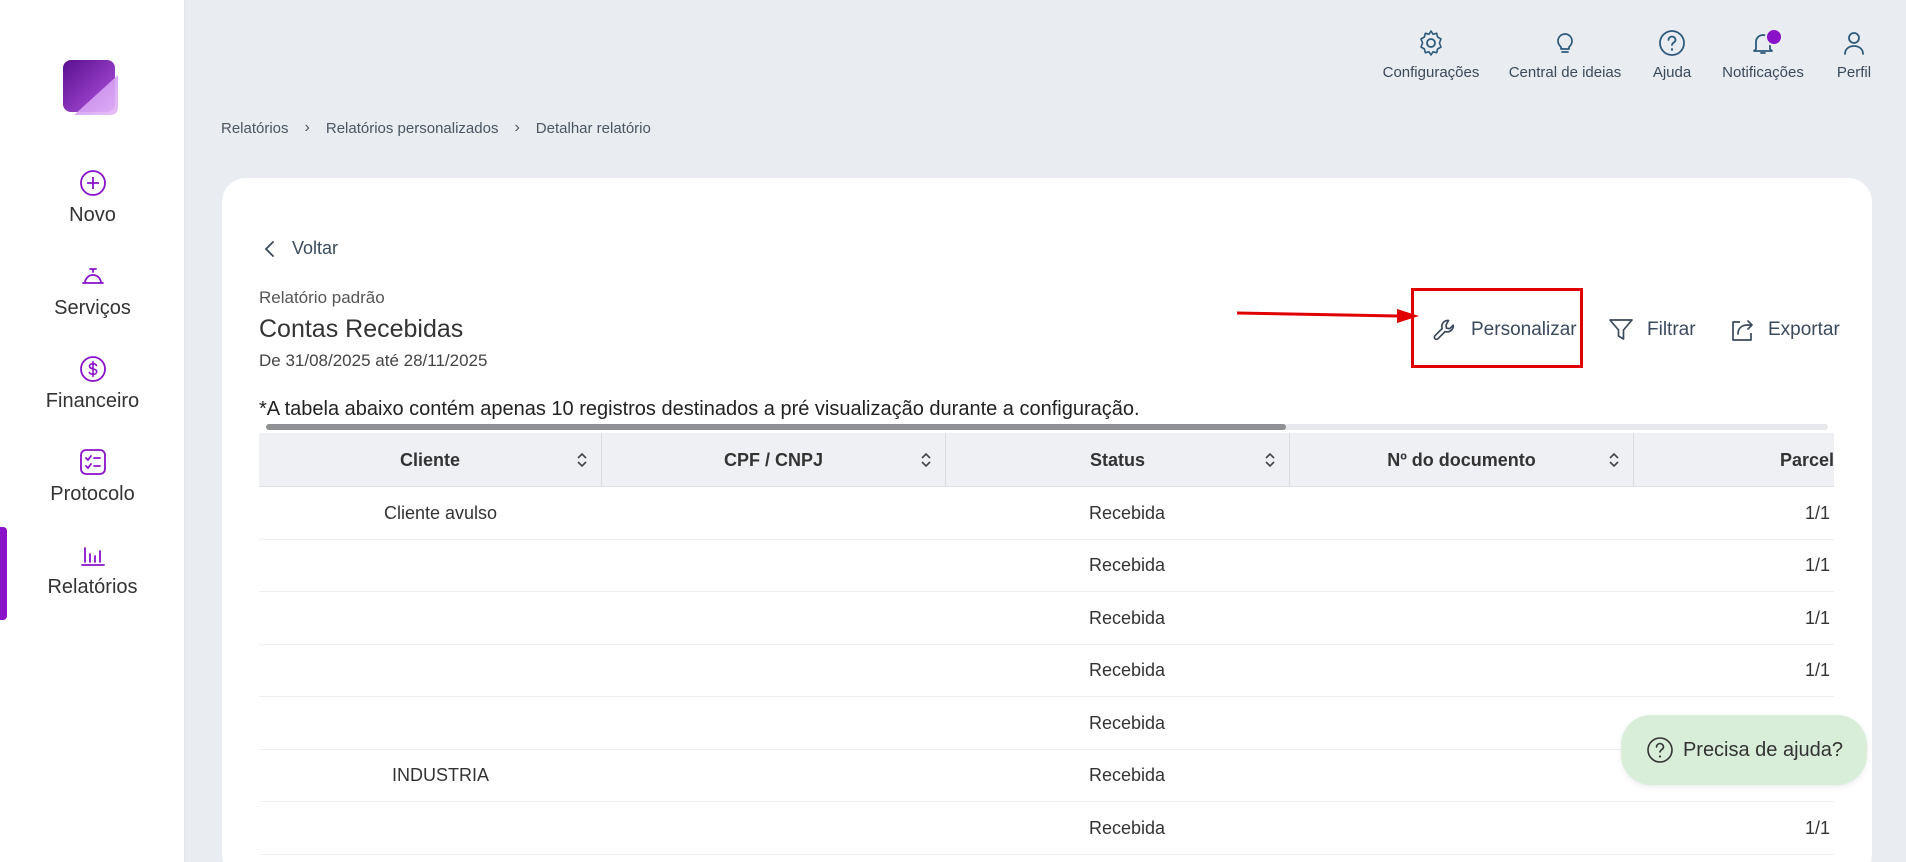 This screenshot has height=862, width=1906. Describe the element at coordinates (1046, 513) in the screenshot. I see `table-row: Cliente avulso Recebida 1/1` at that location.